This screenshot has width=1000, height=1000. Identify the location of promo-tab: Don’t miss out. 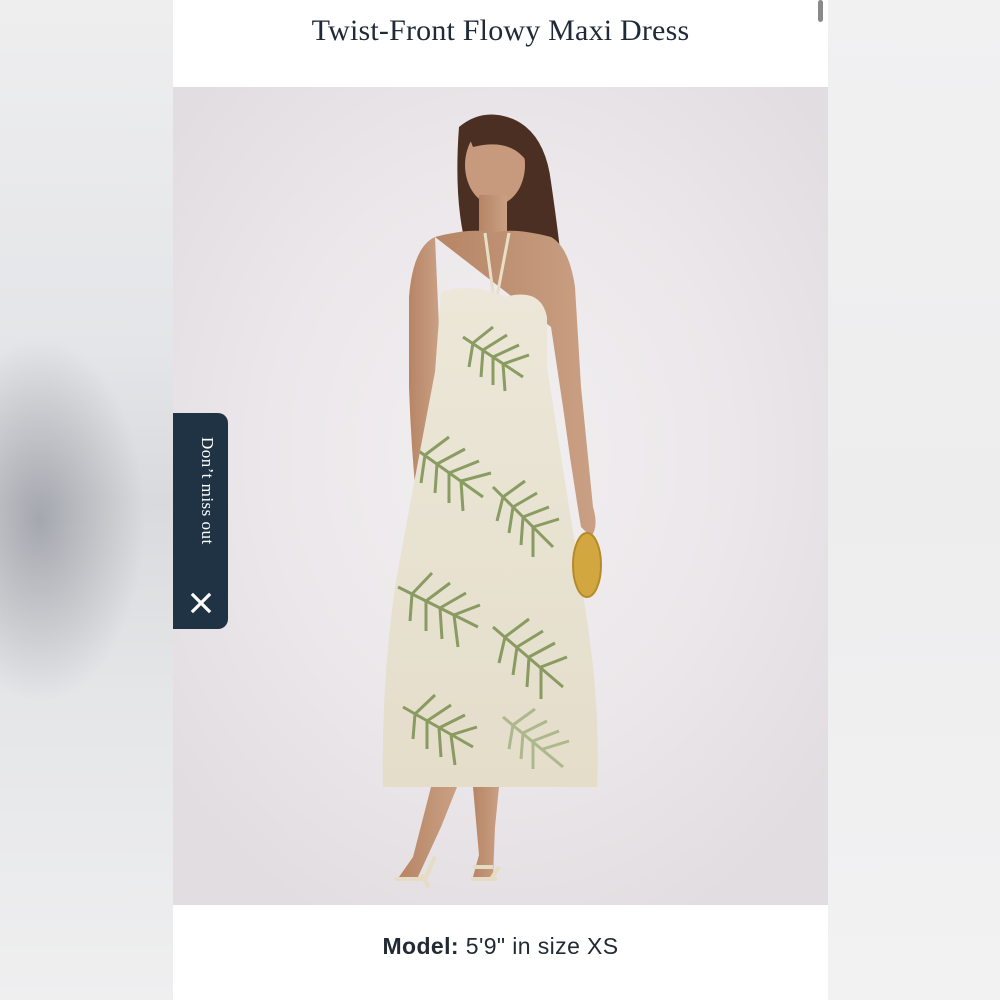
(200, 521).